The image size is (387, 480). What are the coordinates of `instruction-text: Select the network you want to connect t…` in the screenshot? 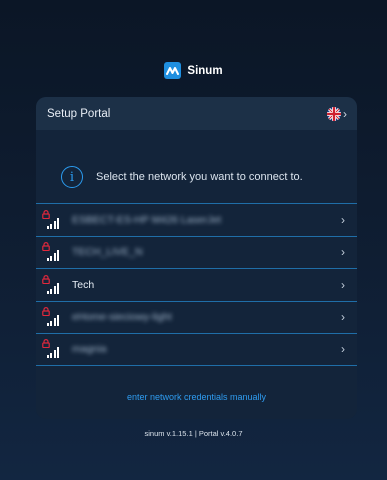 It's located at (199, 177).